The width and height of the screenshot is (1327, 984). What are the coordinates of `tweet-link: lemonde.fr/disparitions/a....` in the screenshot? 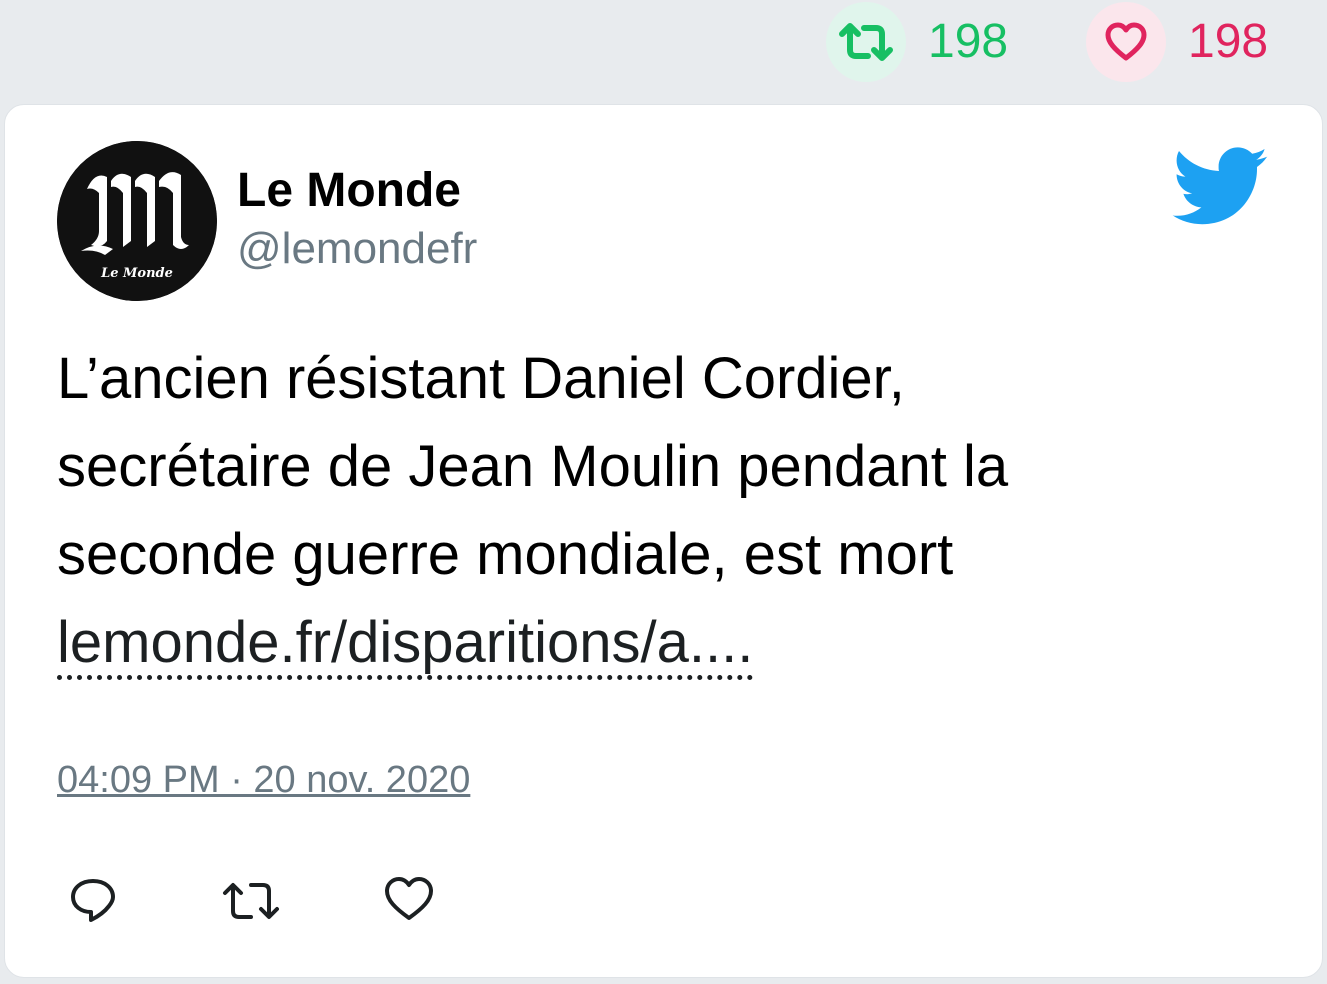 It's located at (405, 645).